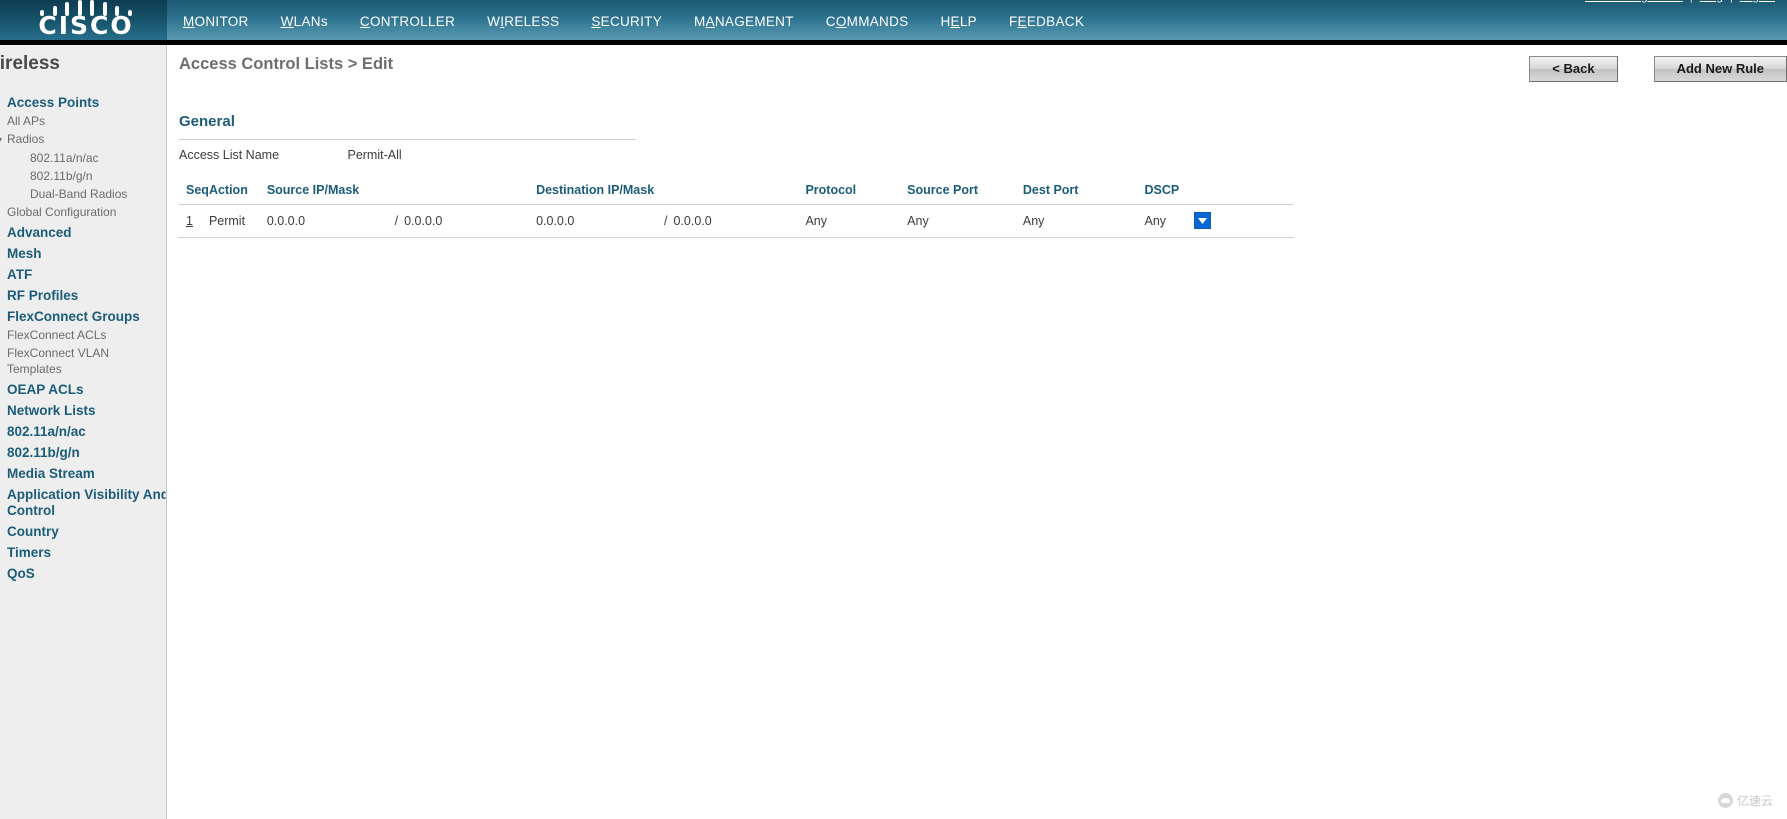 This screenshot has height=819, width=1787. What do you see at coordinates (330, 221) in the screenshot?
I see `cell-source-ip: 0.0.0.0` at bounding box center [330, 221].